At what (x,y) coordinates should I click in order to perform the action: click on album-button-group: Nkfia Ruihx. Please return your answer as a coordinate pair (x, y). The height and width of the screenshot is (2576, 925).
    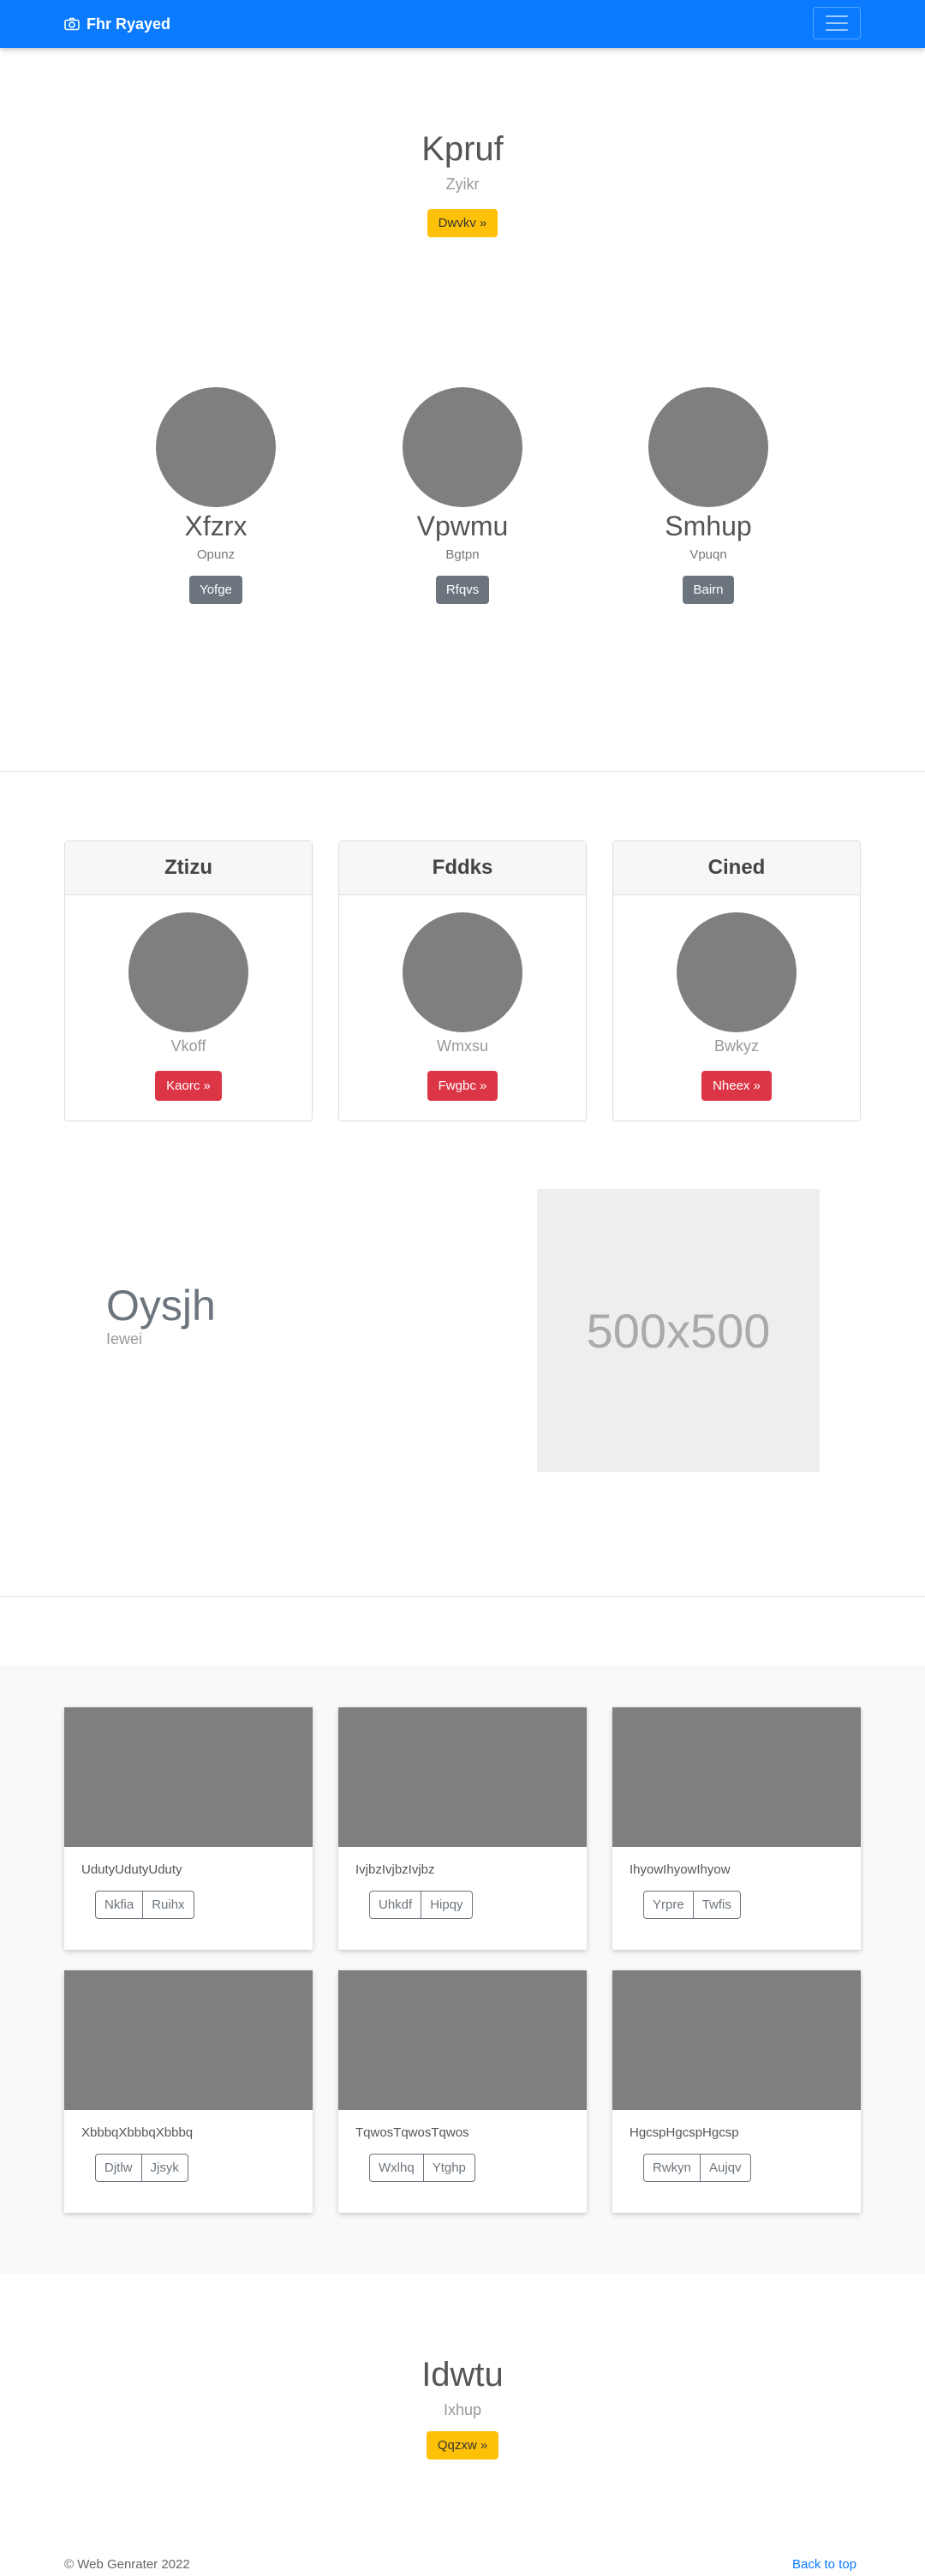
    Looking at the image, I should click on (145, 1905).